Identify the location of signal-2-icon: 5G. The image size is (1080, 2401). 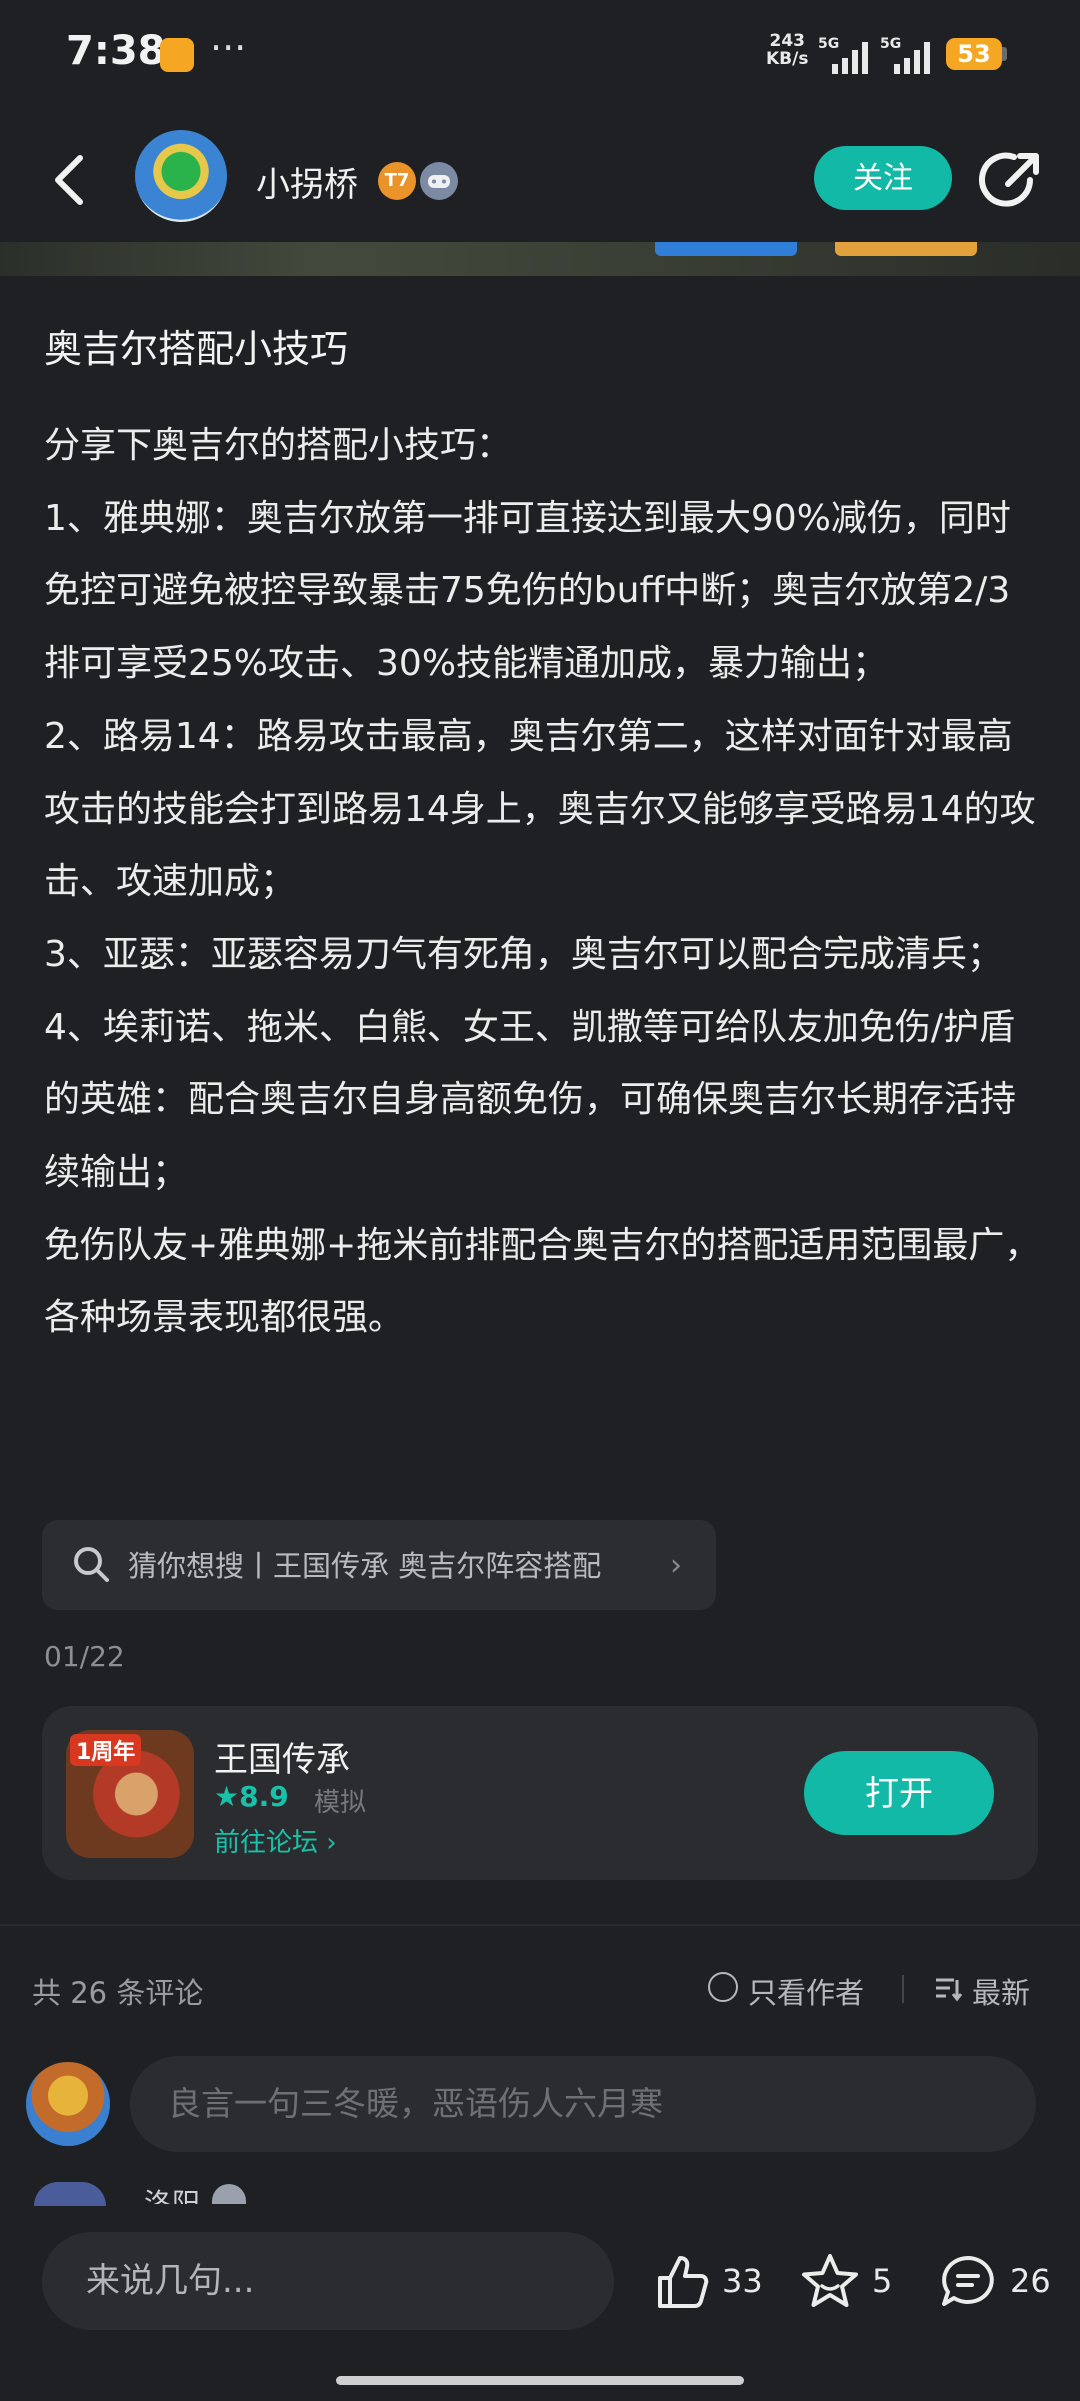
(908, 55).